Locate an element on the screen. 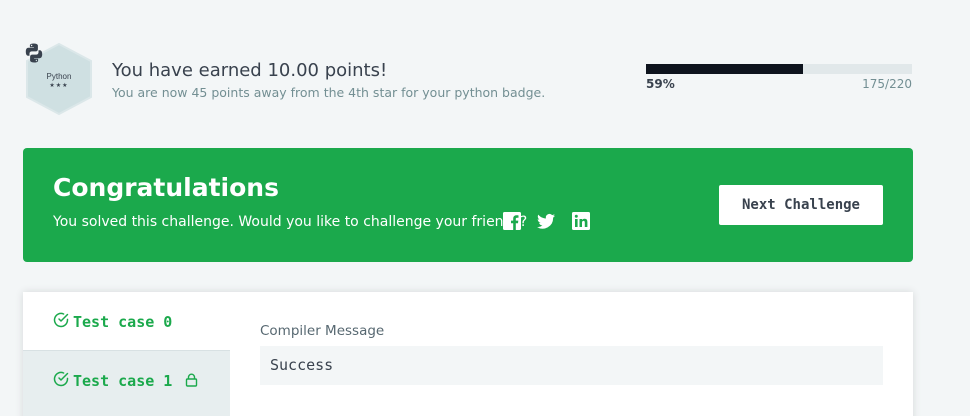  badge-stars: ★★★ is located at coordinates (59, 85).